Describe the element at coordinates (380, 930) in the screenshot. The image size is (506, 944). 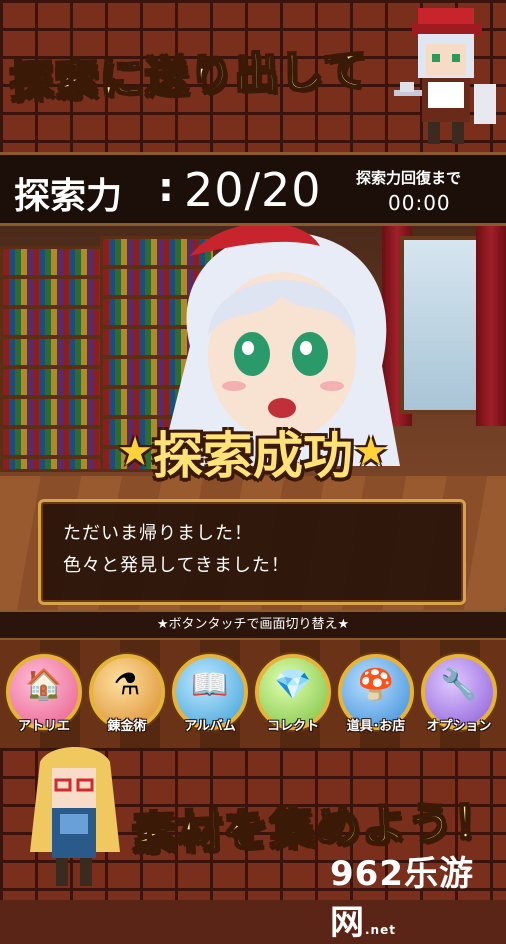
I see `watermark-domain: .net` at that location.